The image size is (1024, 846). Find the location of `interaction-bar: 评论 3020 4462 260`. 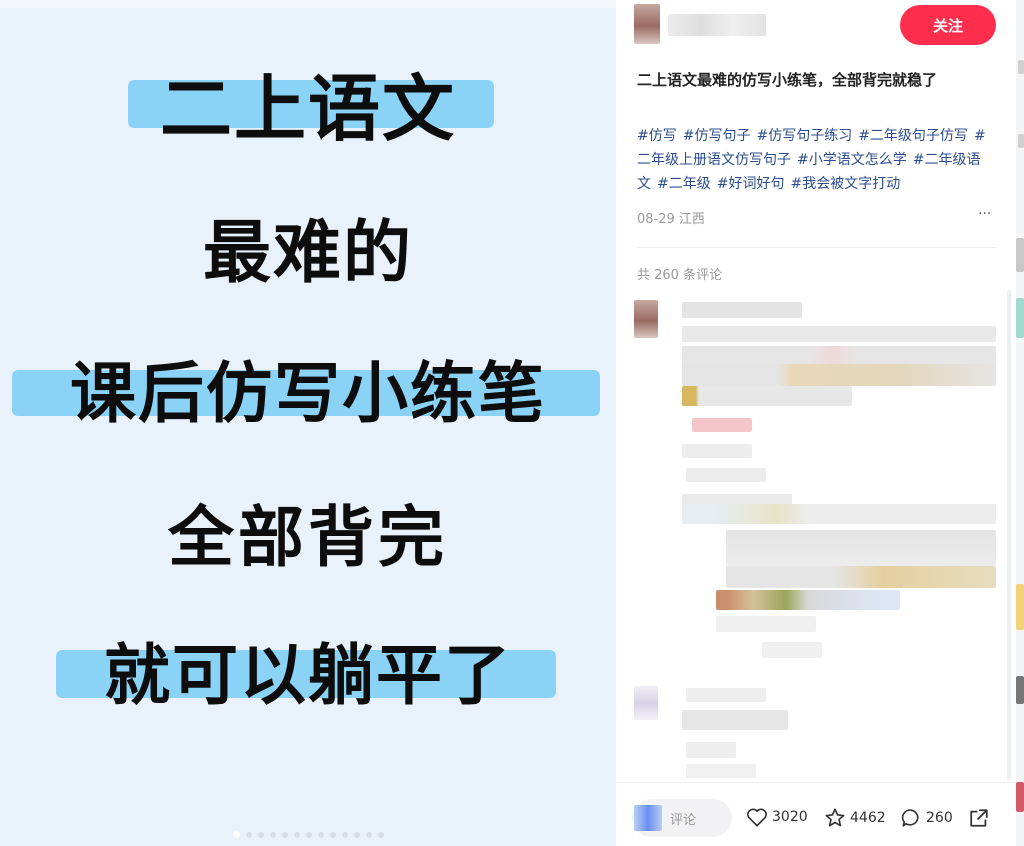

interaction-bar: 评论 3020 4462 260 is located at coordinates (816, 814).